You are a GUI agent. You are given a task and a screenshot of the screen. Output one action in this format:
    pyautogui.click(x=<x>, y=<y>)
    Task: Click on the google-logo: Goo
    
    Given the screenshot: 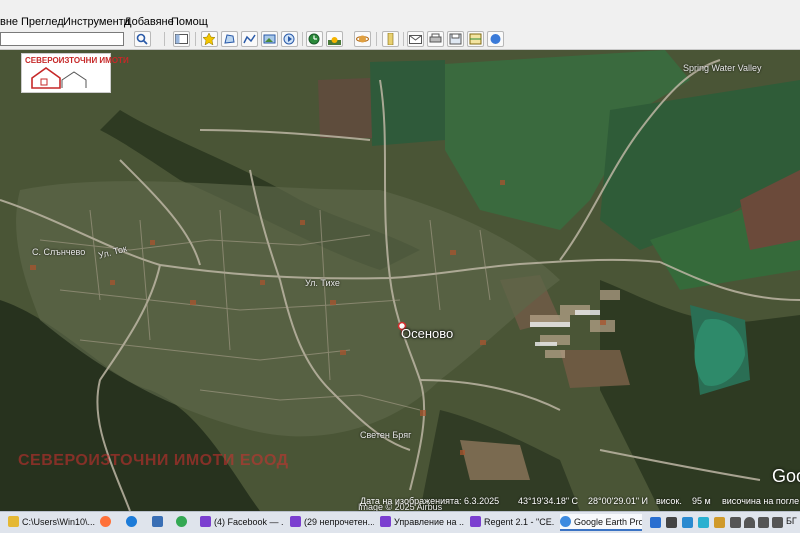 What is the action you would take?
    pyautogui.click(x=786, y=476)
    